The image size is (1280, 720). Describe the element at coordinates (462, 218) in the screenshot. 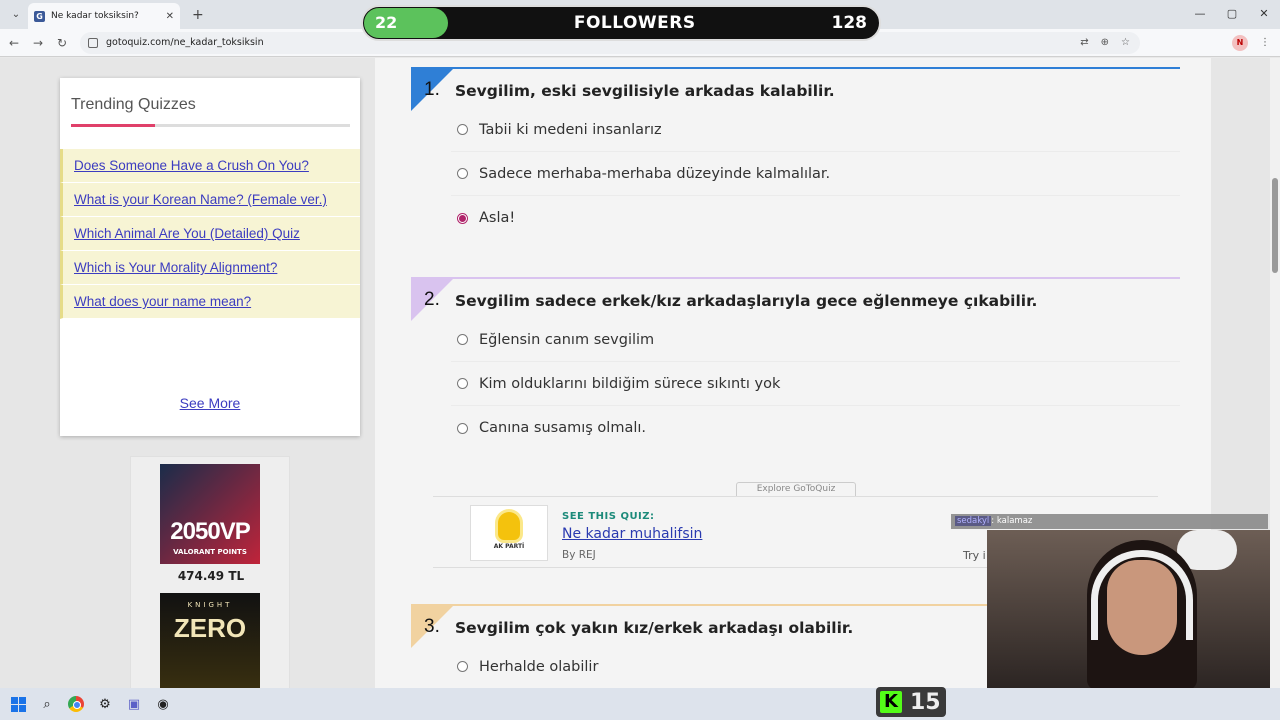

I see `radio-button-selected` at that location.